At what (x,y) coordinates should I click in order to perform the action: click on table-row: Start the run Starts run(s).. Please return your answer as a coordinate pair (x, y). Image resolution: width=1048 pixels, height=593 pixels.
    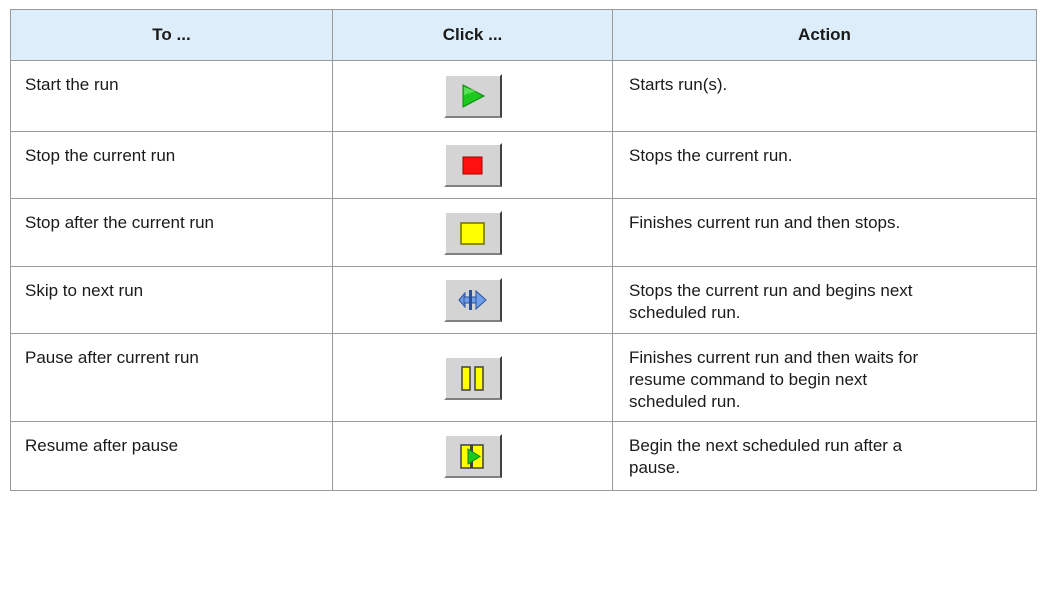
    Looking at the image, I should click on (523, 96).